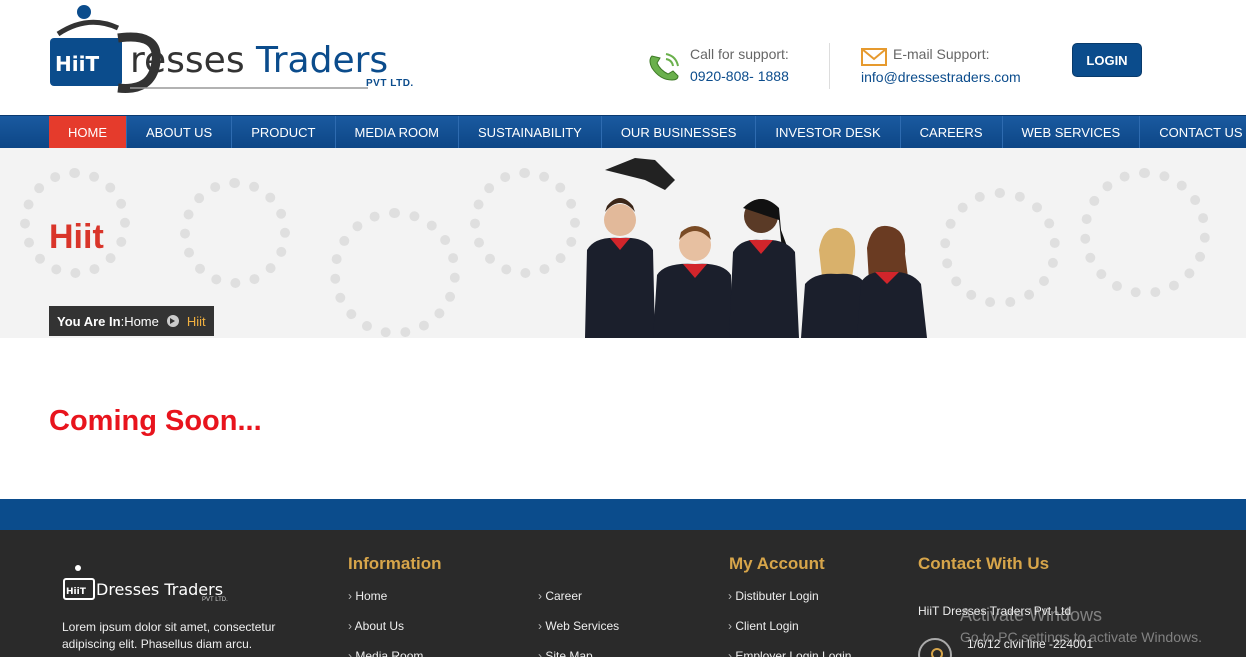 The image size is (1246, 657). I want to click on breadcrumb-current: Hiit, so click(196, 321).